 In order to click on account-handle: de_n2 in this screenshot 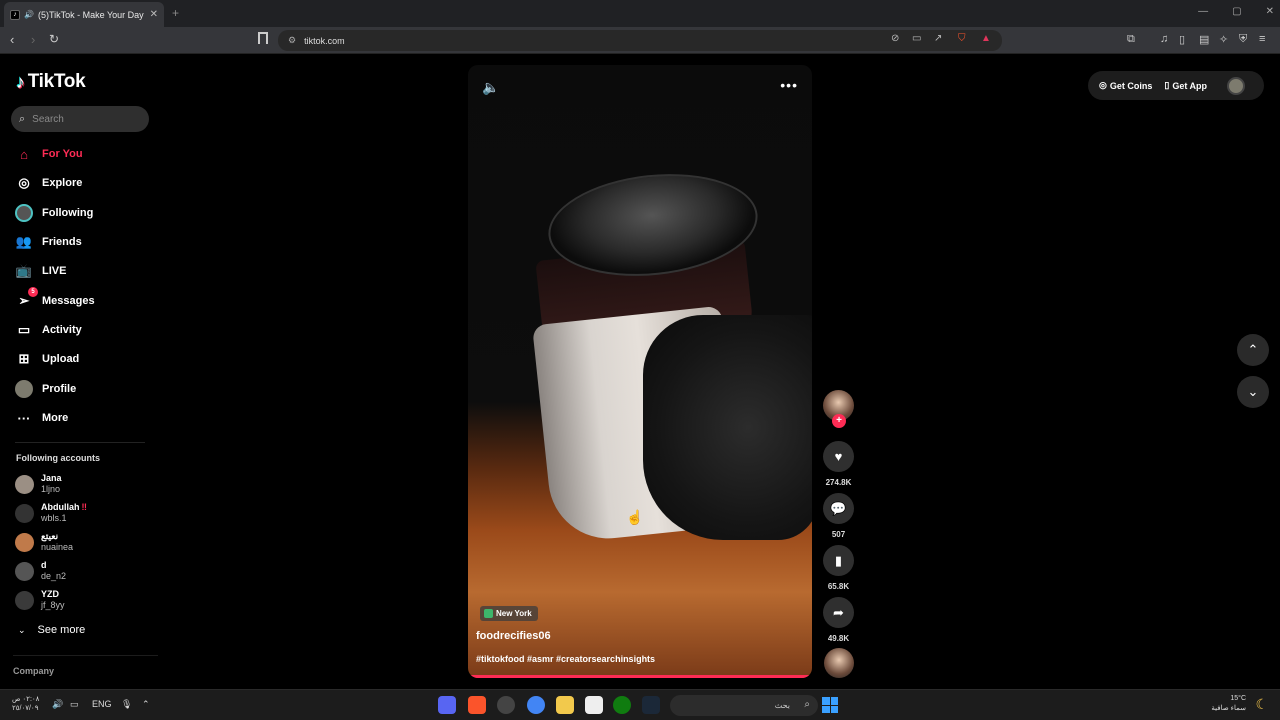, I will do `click(54, 576)`.